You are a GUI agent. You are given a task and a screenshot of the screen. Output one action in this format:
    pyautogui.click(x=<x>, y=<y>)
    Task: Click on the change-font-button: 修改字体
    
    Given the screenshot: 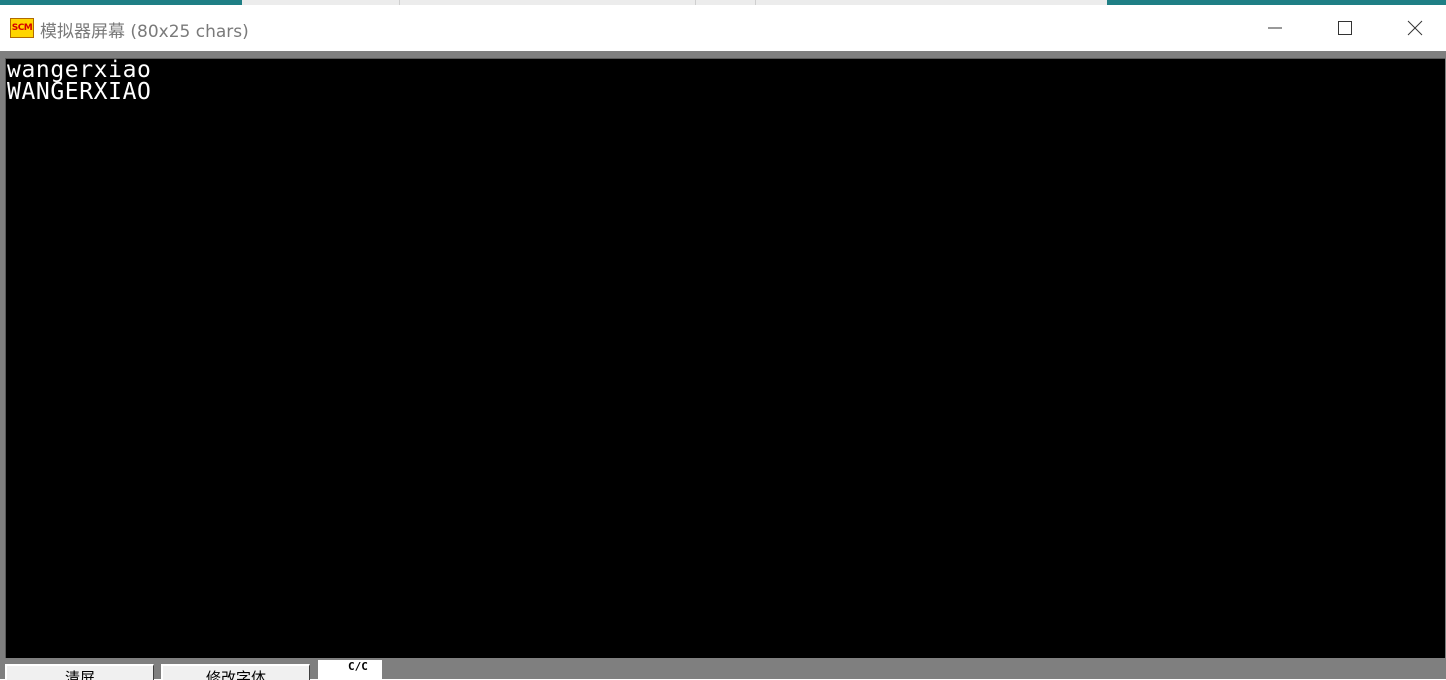 What is the action you would take?
    pyautogui.click(x=235, y=672)
    